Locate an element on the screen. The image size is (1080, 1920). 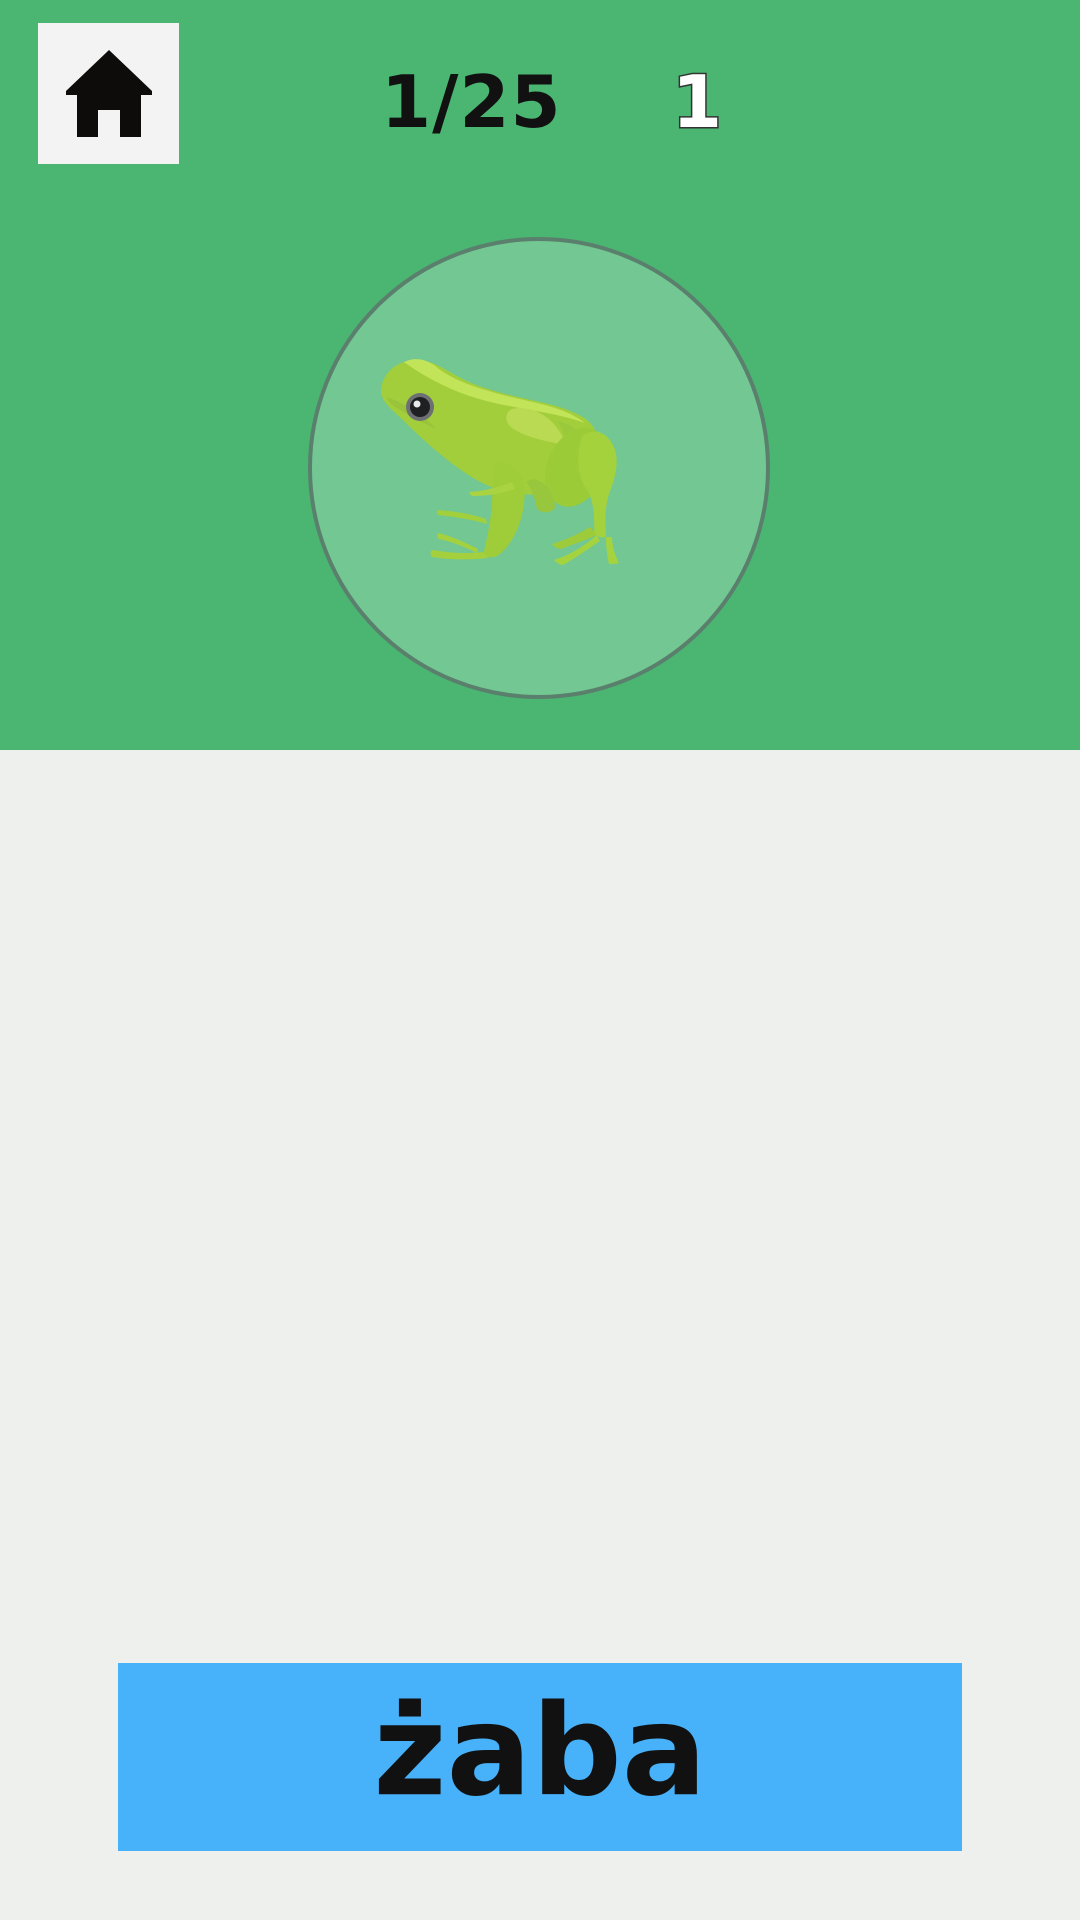
progress-counter: 1/25 is located at coordinates (471, 102).